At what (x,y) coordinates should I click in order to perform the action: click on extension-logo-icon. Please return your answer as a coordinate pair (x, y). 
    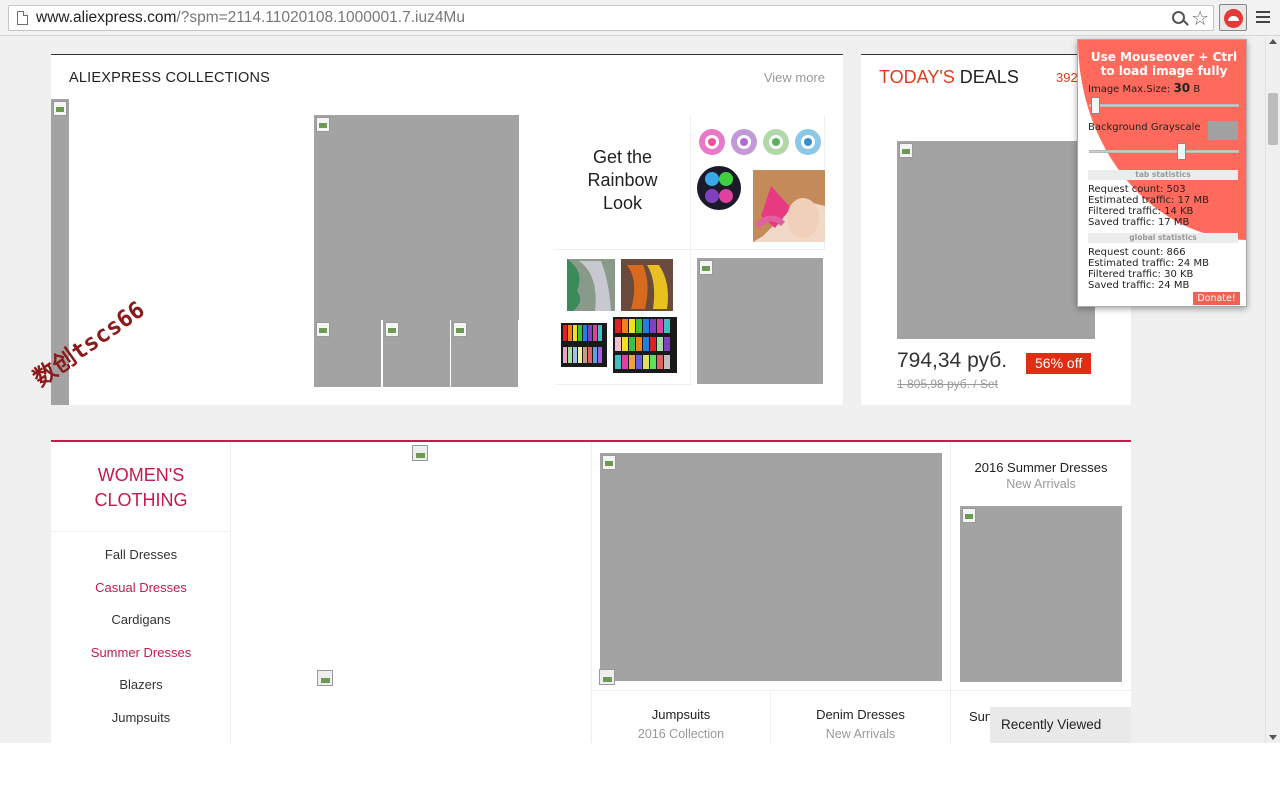
    Looking at the image, I should click on (1233, 18).